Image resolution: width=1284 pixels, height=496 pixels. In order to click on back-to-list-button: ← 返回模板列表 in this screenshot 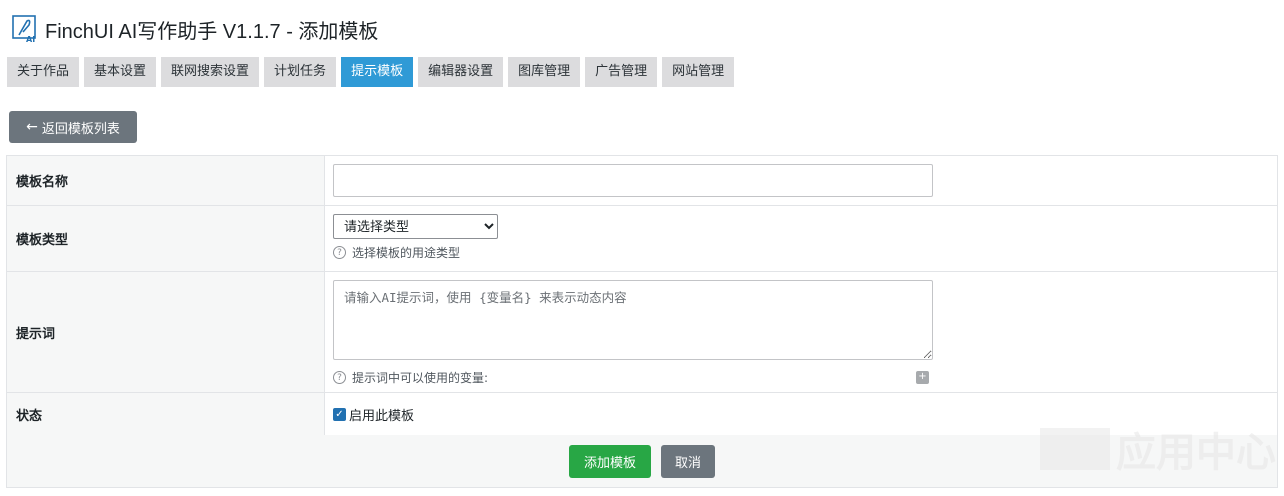, I will do `click(73, 127)`.